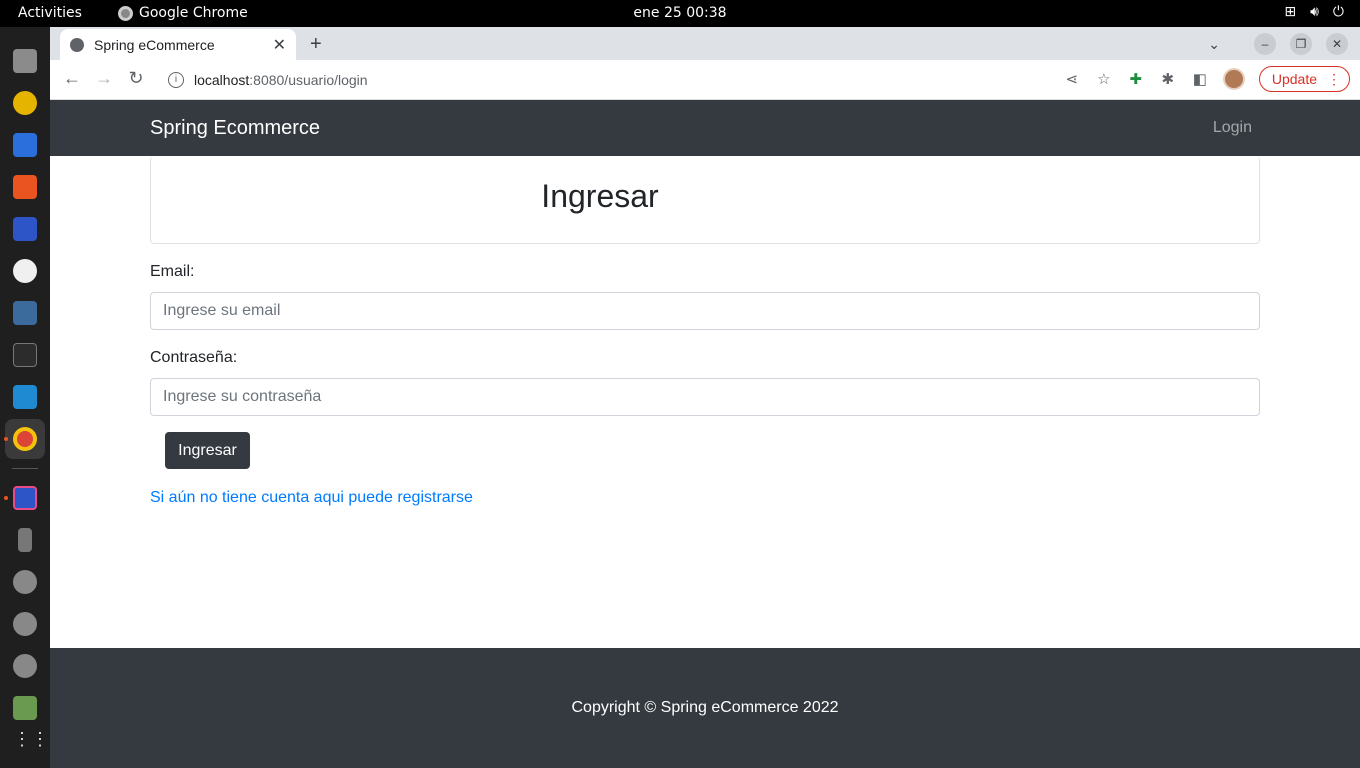 This screenshot has height=768, width=1360. Describe the element at coordinates (25, 439) in the screenshot. I see `chrome-dock-icon` at that location.